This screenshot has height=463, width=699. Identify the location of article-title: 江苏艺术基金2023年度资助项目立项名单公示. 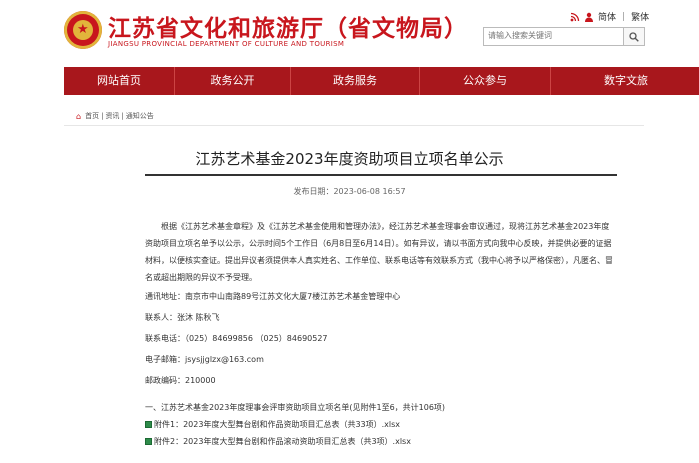
(349, 159).